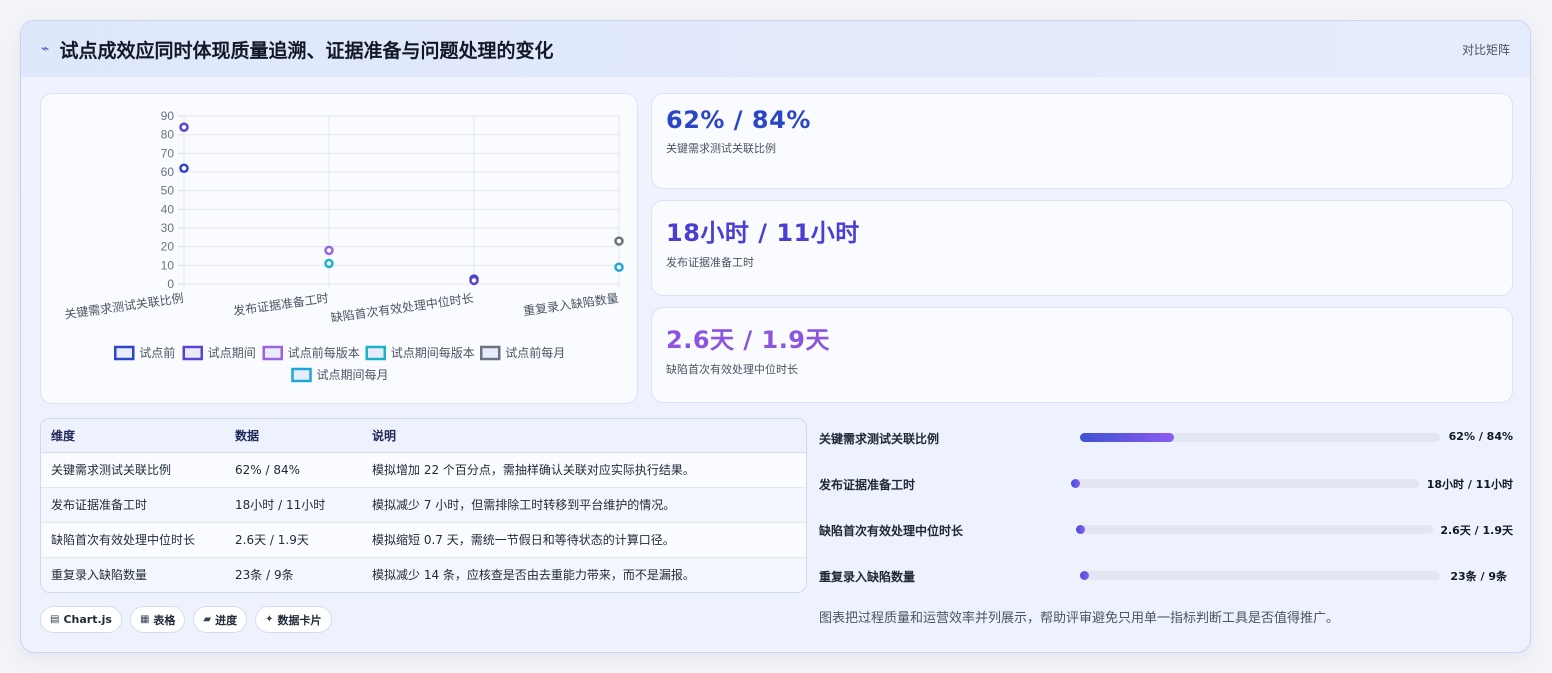 This screenshot has width=1552, height=673. Describe the element at coordinates (721, 148) in the screenshot. I see `stat-label: 关键需求测试关联比例` at that location.